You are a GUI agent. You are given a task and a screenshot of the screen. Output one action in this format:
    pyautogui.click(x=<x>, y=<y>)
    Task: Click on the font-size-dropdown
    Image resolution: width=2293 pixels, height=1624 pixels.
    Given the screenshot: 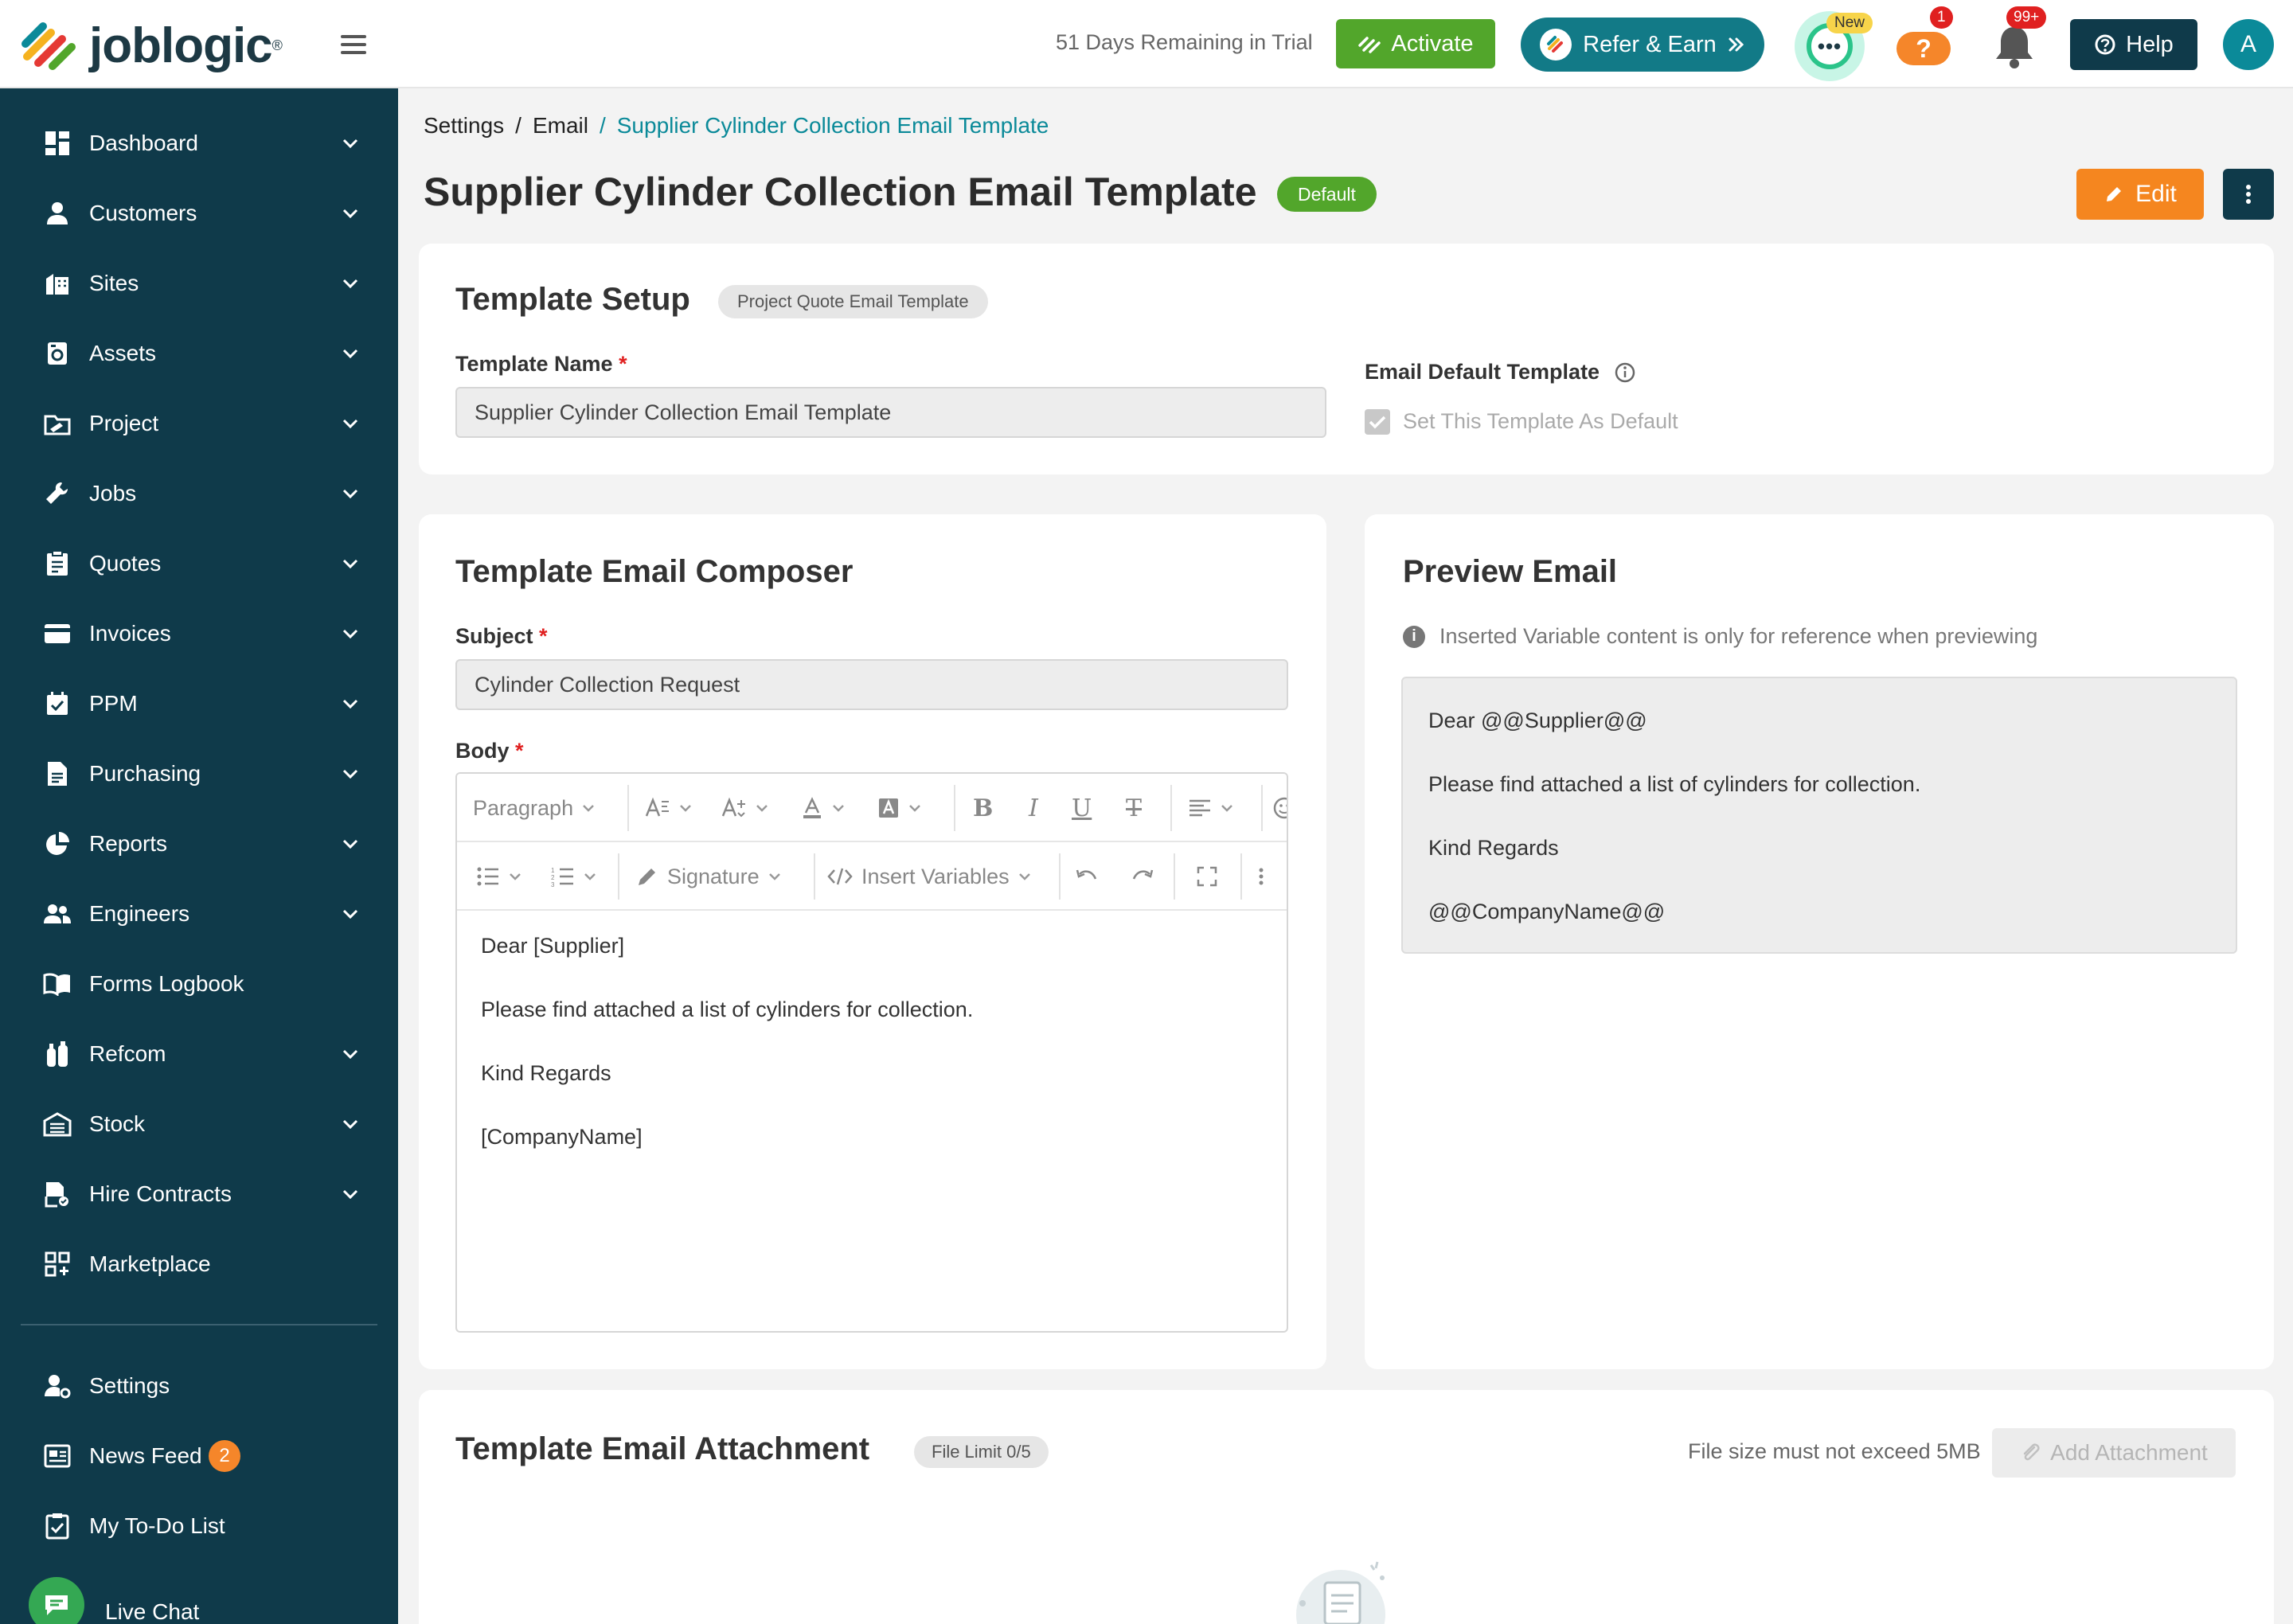 What is the action you would take?
    pyautogui.click(x=745, y=808)
    